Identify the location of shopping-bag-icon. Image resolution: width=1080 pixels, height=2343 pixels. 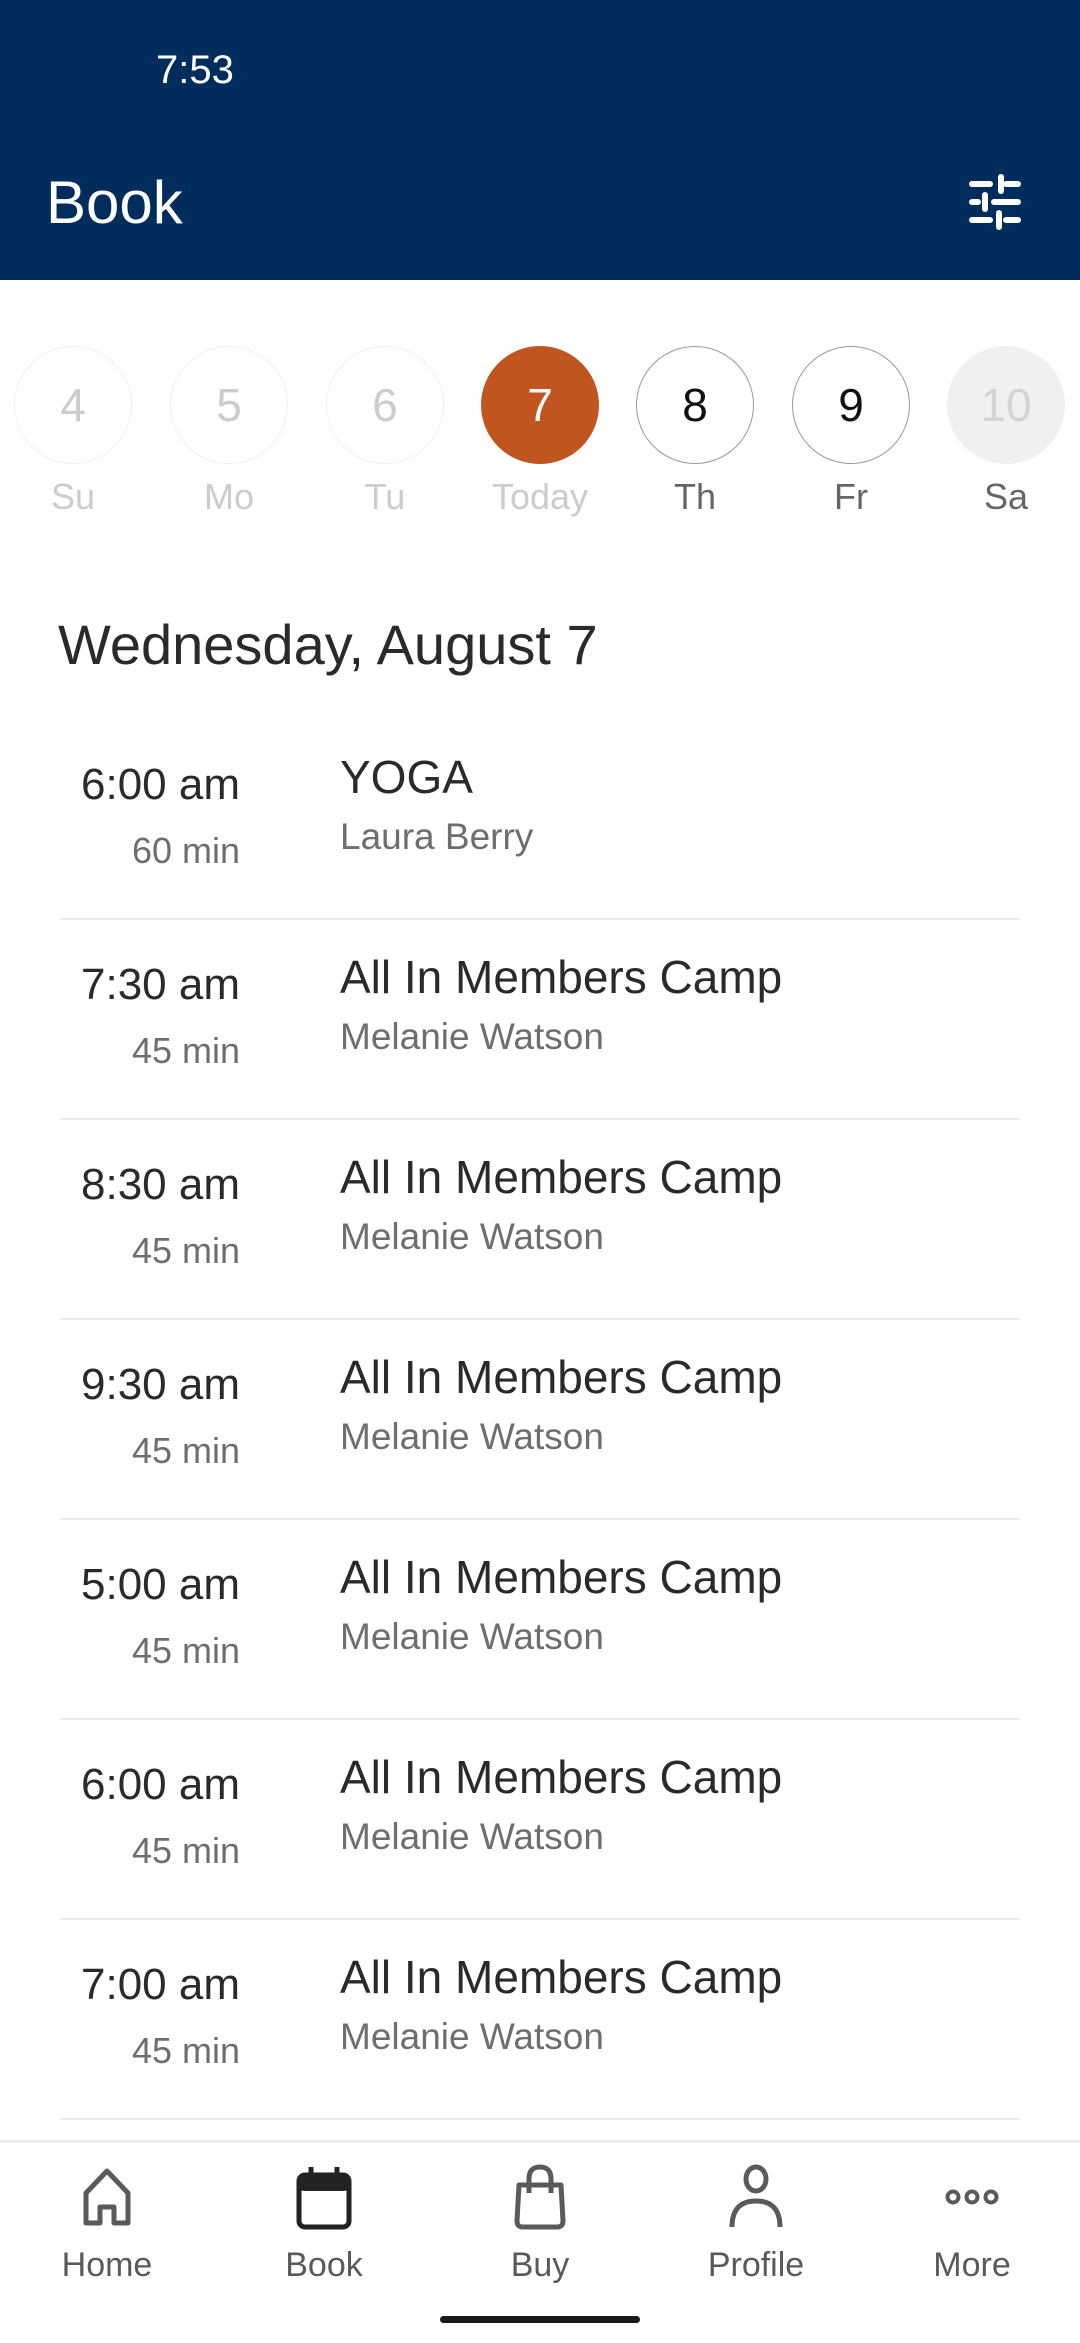
(540, 2197).